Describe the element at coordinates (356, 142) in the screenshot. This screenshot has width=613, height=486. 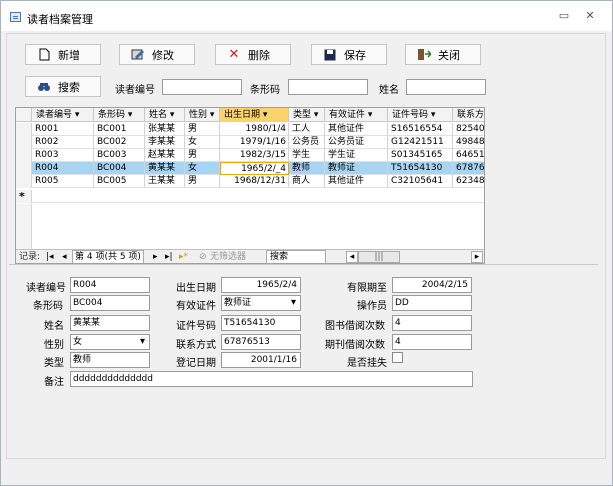
I see `cell-cert: 公务员证` at that location.